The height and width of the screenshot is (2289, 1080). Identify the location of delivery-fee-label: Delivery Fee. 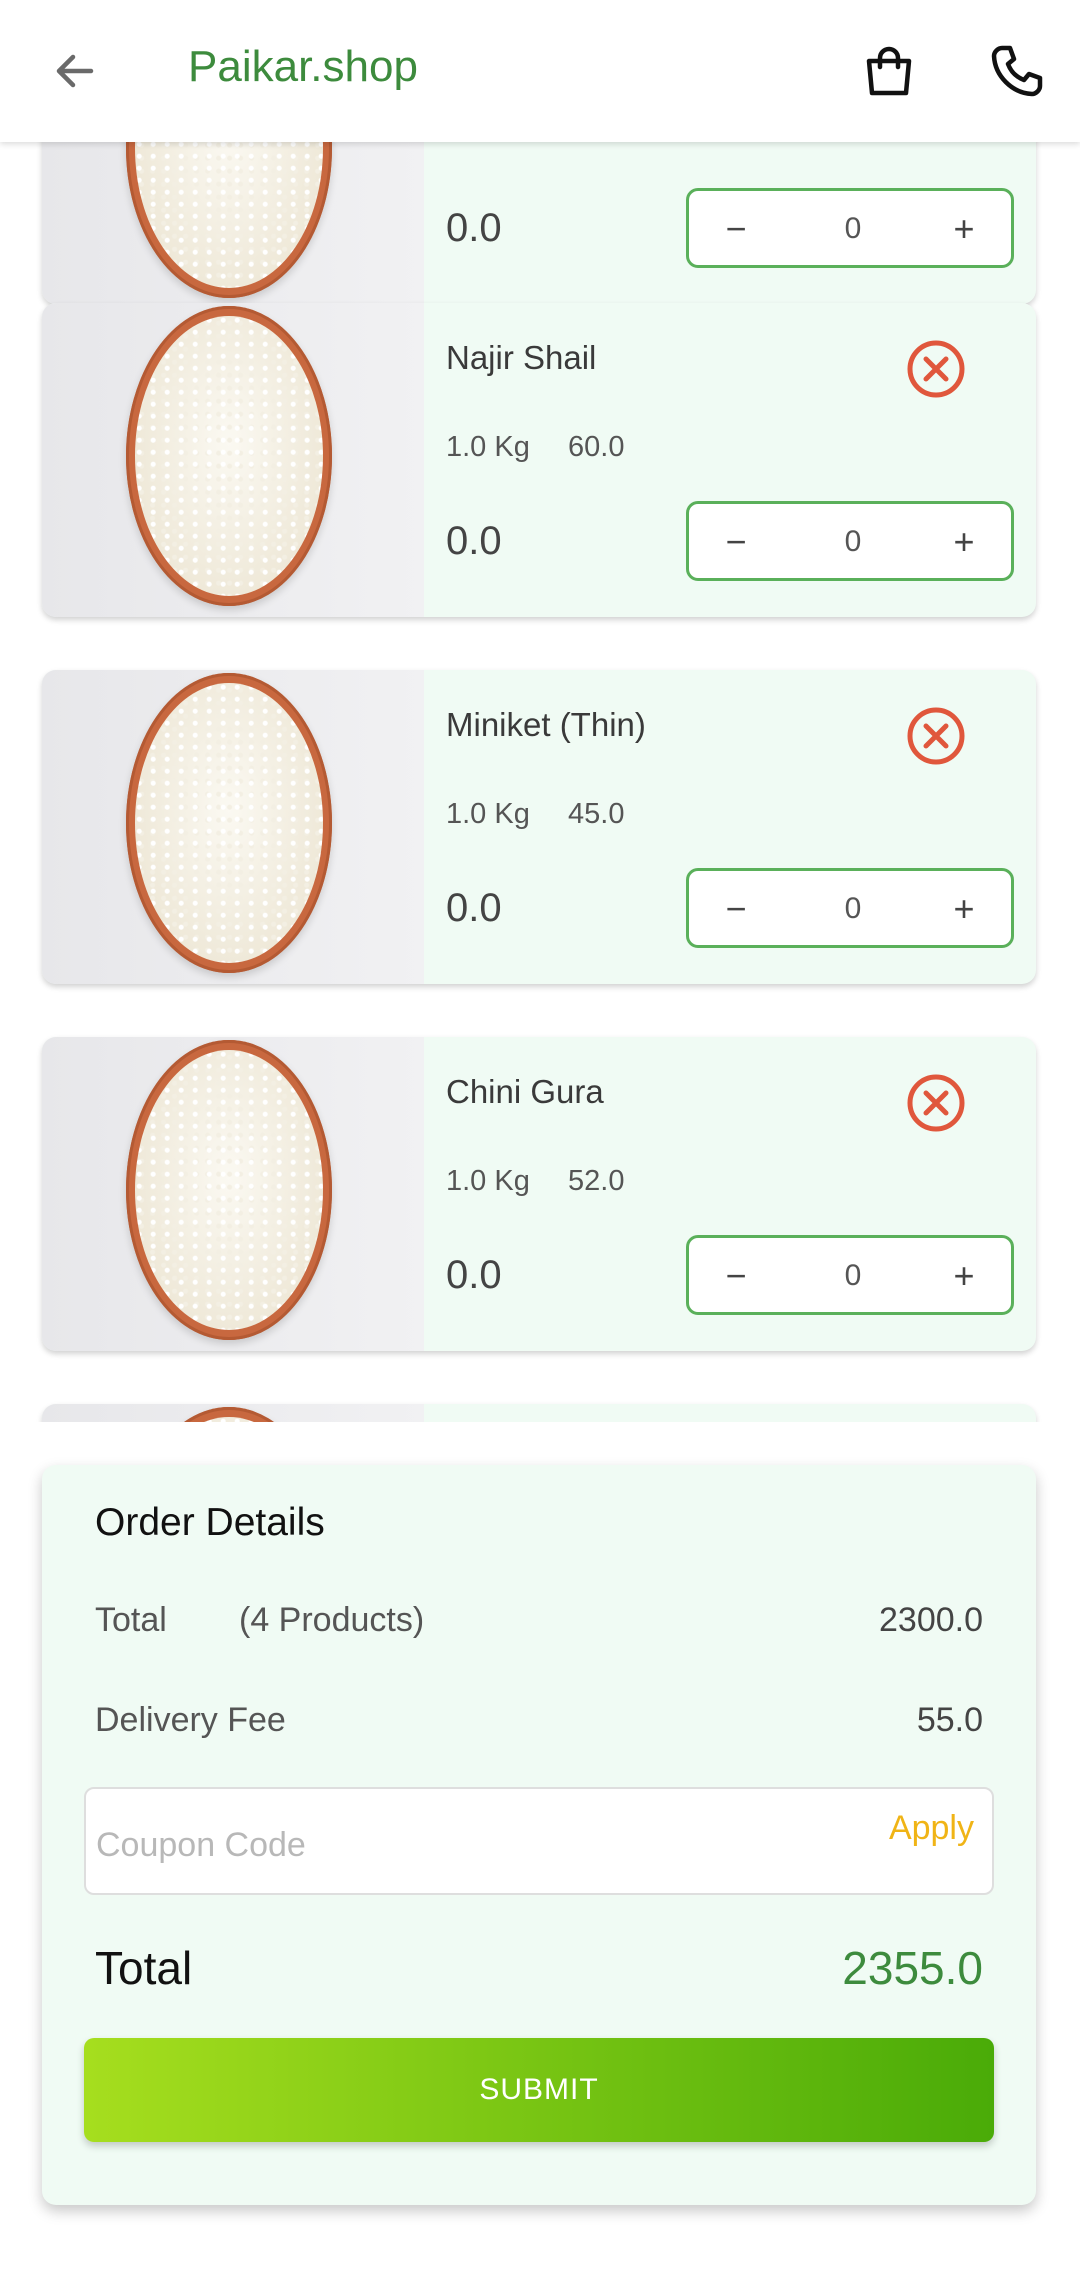
(190, 1720).